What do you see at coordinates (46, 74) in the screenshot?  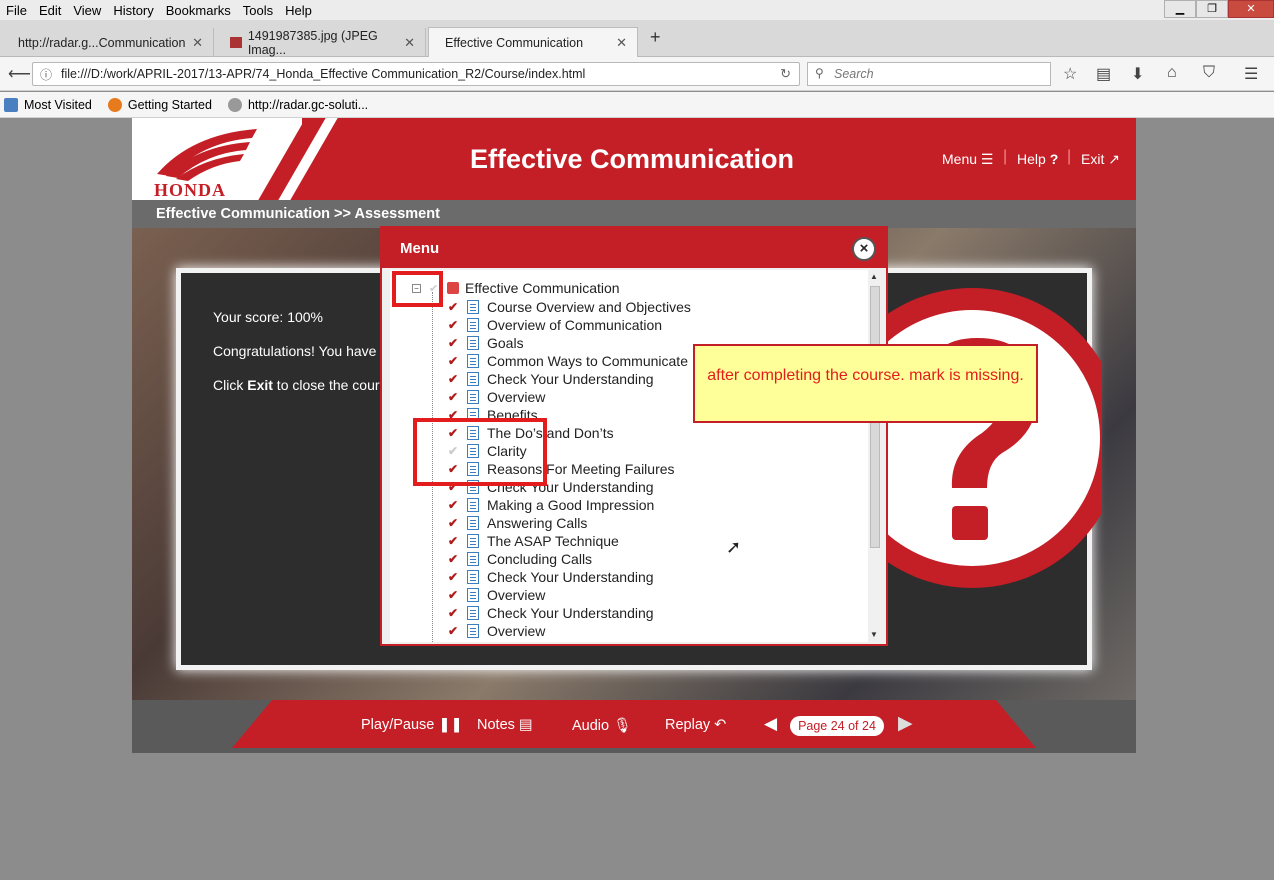 I see `info-icon: ⓘ` at bounding box center [46, 74].